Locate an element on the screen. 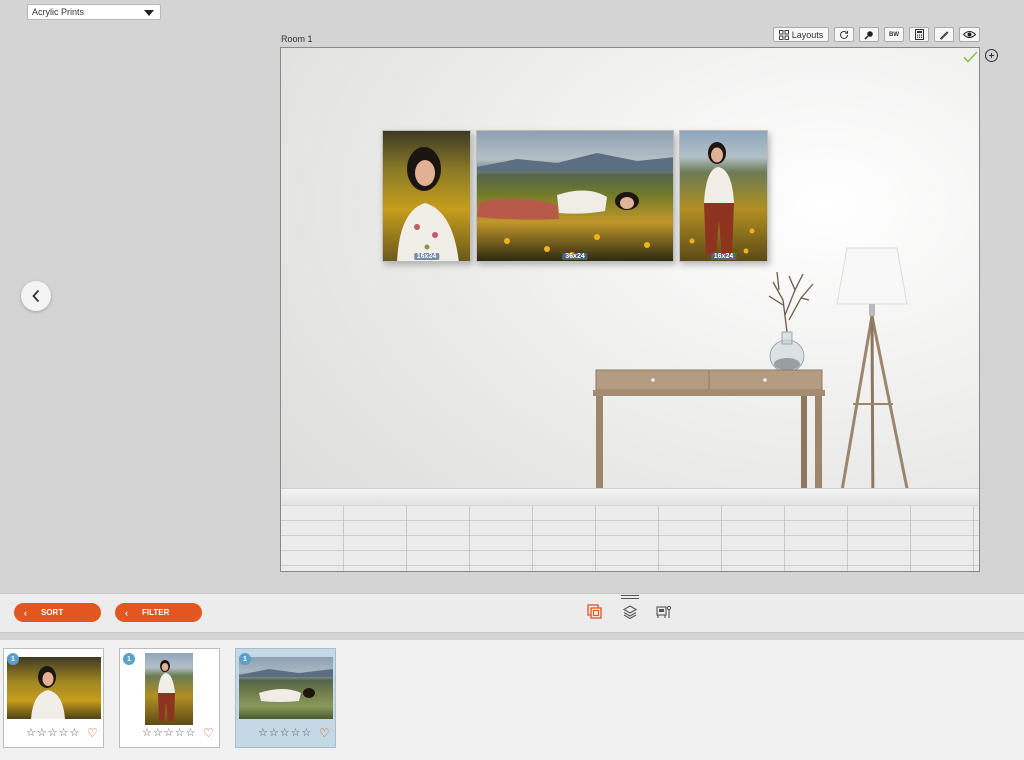  chevron-down-icon is located at coordinates (149, 13).